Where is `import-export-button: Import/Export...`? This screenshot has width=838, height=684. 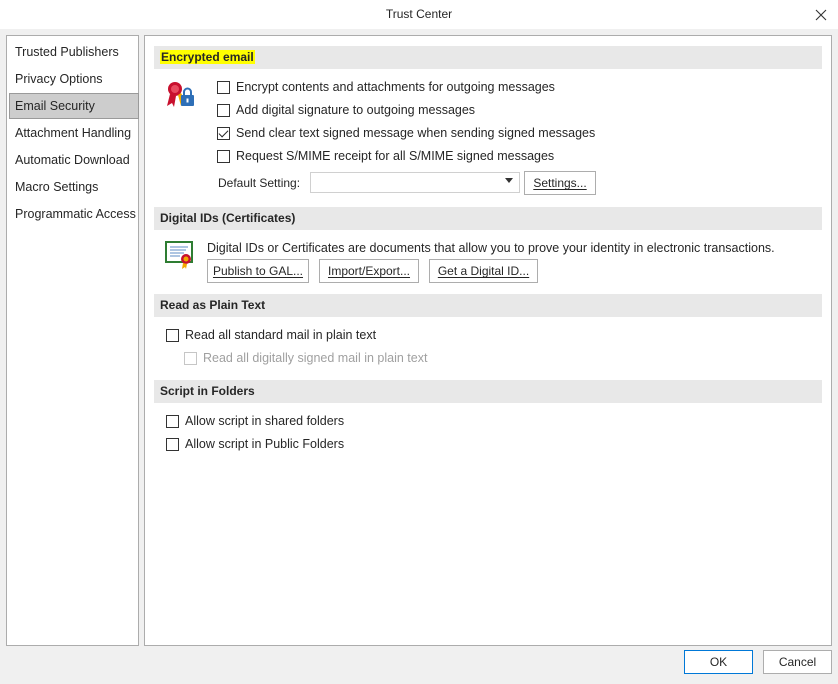 import-export-button: Import/Export... is located at coordinates (369, 271).